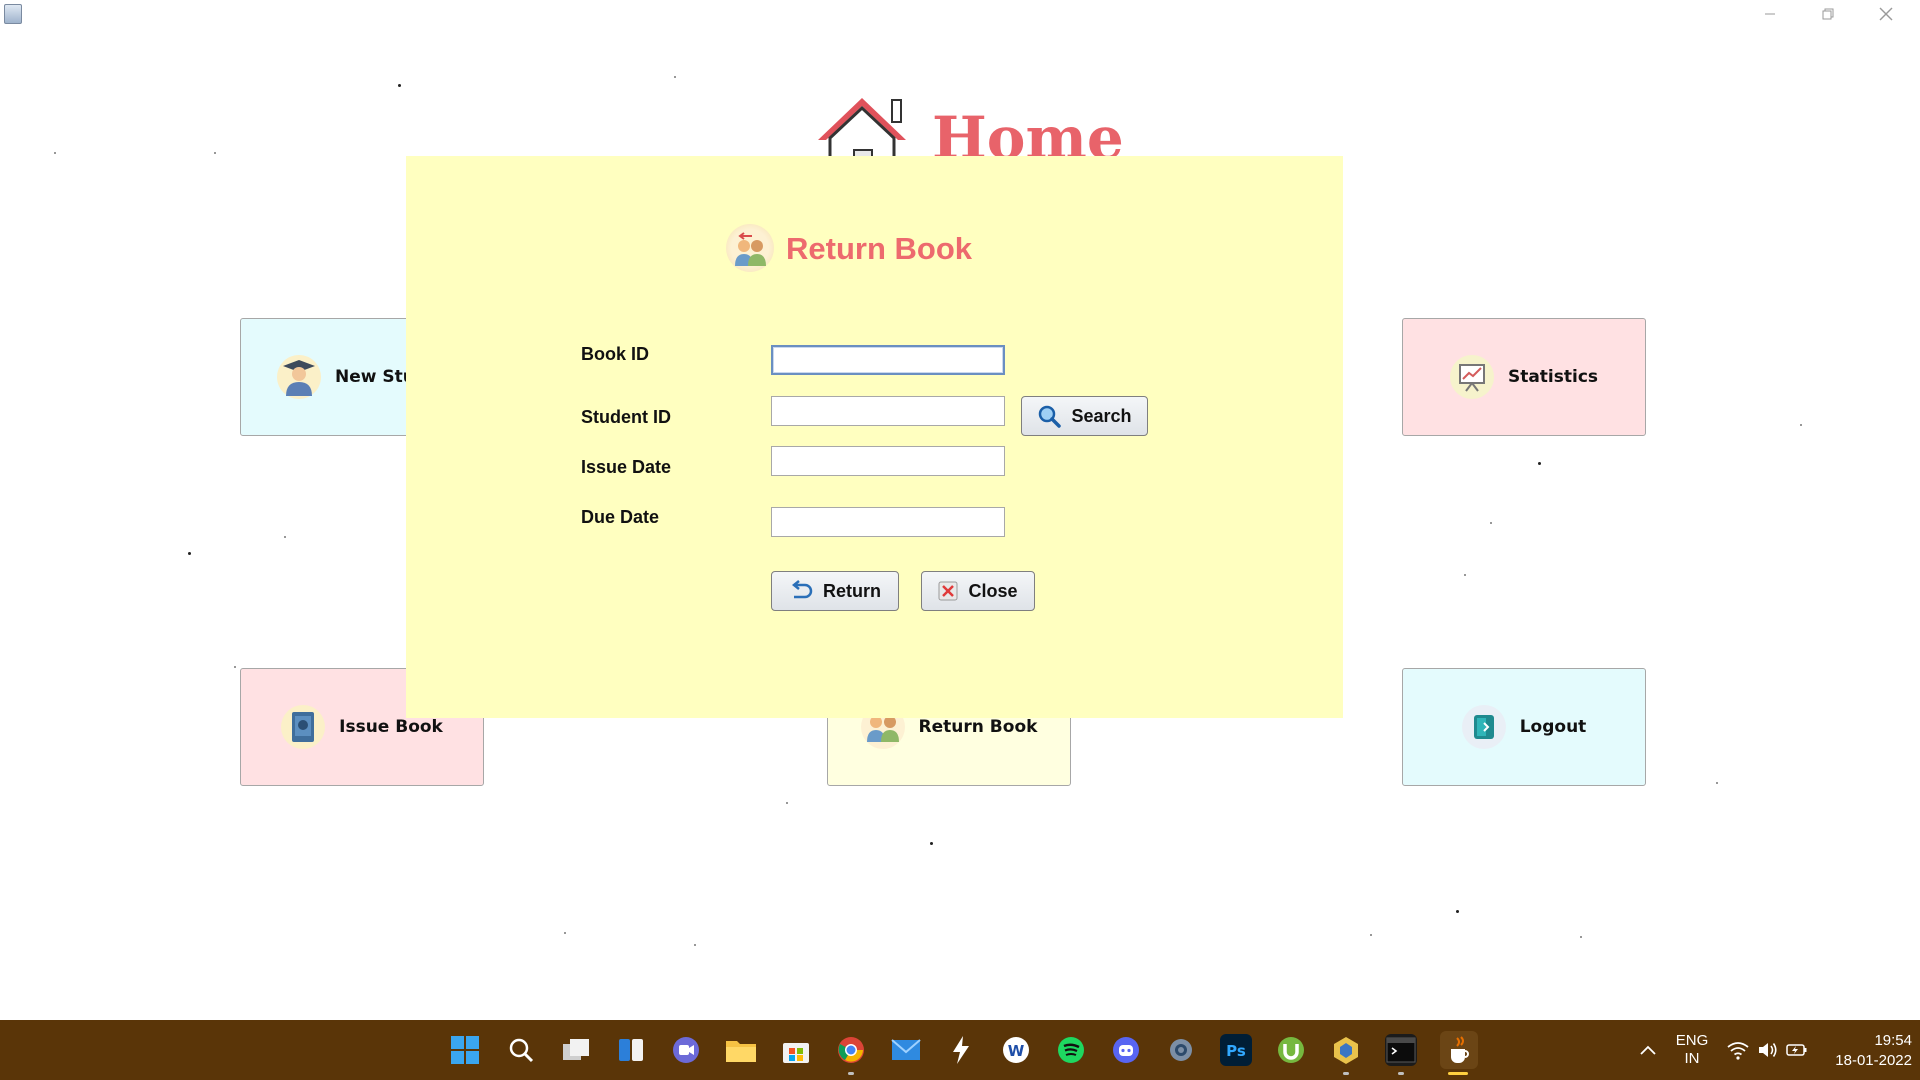  What do you see at coordinates (1886, 14) in the screenshot?
I see `close-icon` at bounding box center [1886, 14].